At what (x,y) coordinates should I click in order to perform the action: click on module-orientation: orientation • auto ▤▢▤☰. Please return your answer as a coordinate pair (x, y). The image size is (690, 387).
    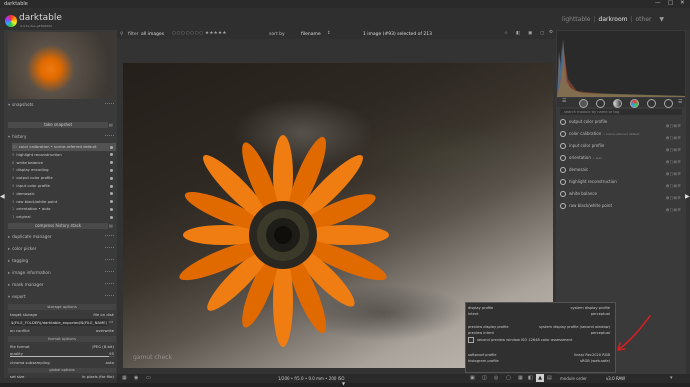
    Looking at the image, I should click on (621, 158).